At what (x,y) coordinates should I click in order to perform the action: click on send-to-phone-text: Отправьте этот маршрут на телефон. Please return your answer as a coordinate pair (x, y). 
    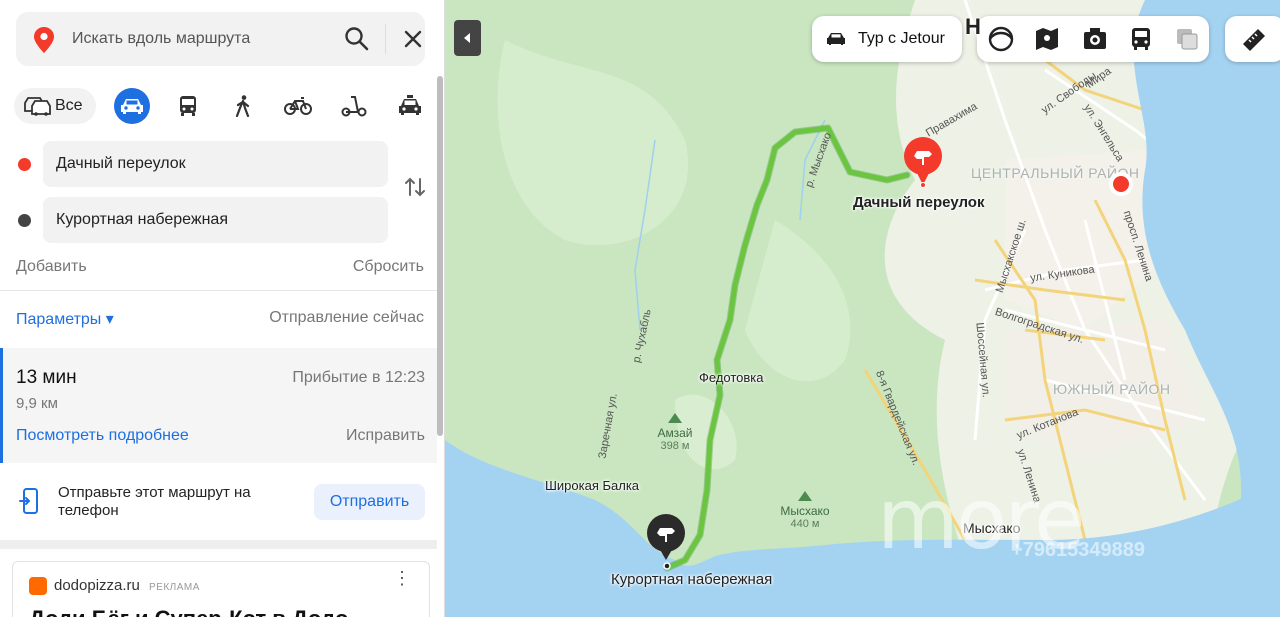
    Looking at the image, I should click on (154, 501).